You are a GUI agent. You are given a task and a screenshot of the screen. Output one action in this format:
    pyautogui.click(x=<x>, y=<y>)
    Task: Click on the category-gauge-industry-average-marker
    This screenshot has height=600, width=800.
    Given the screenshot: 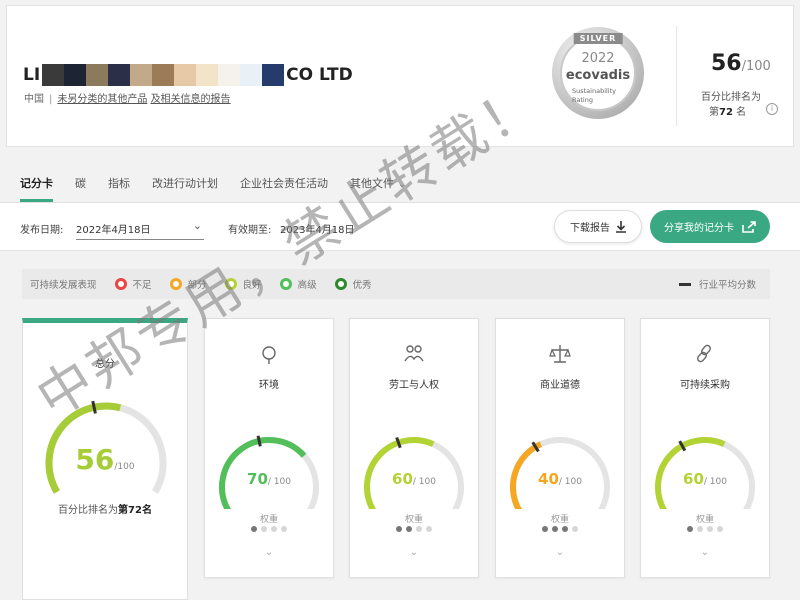 What is the action you would take?
    pyautogui.click(x=259, y=441)
    